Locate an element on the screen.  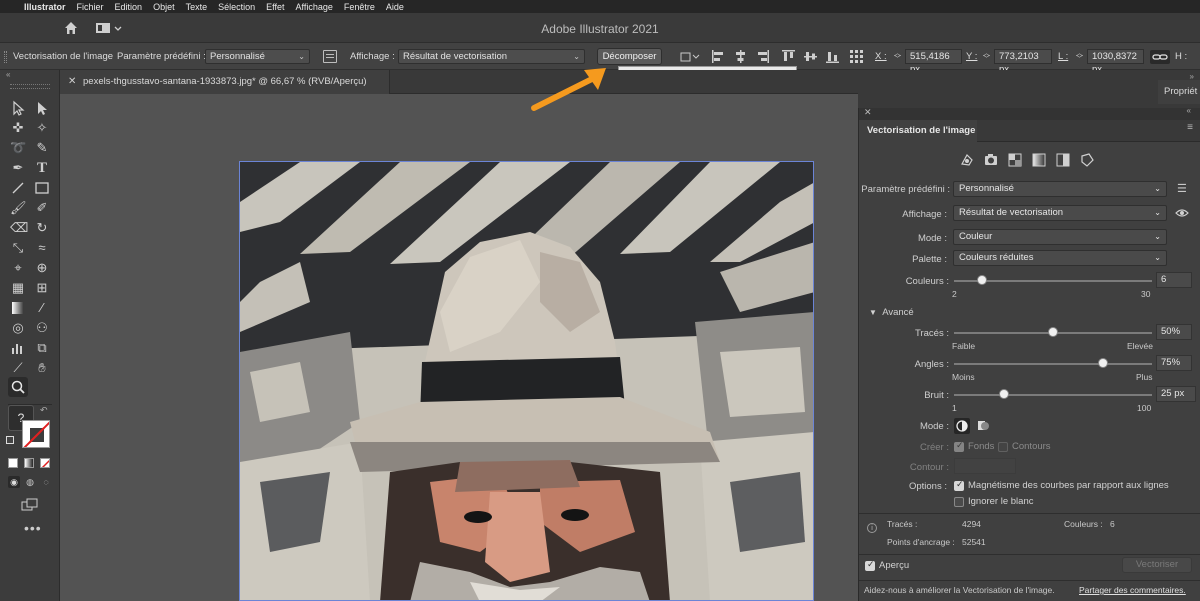
panel-preset-dropdown: Personnalisé ⌄ is located at coordinates (1060, 189).